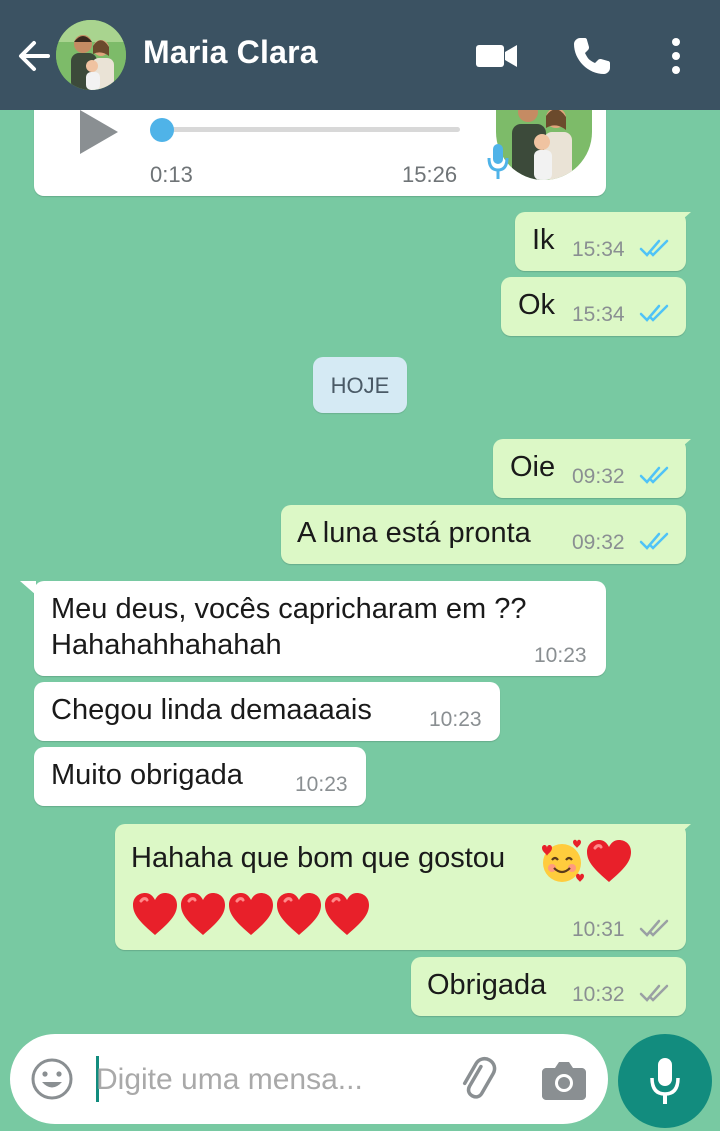 The width and height of the screenshot is (720, 1131). I want to click on message-bubble-outgoing: Ik 15:34, so click(603, 241).